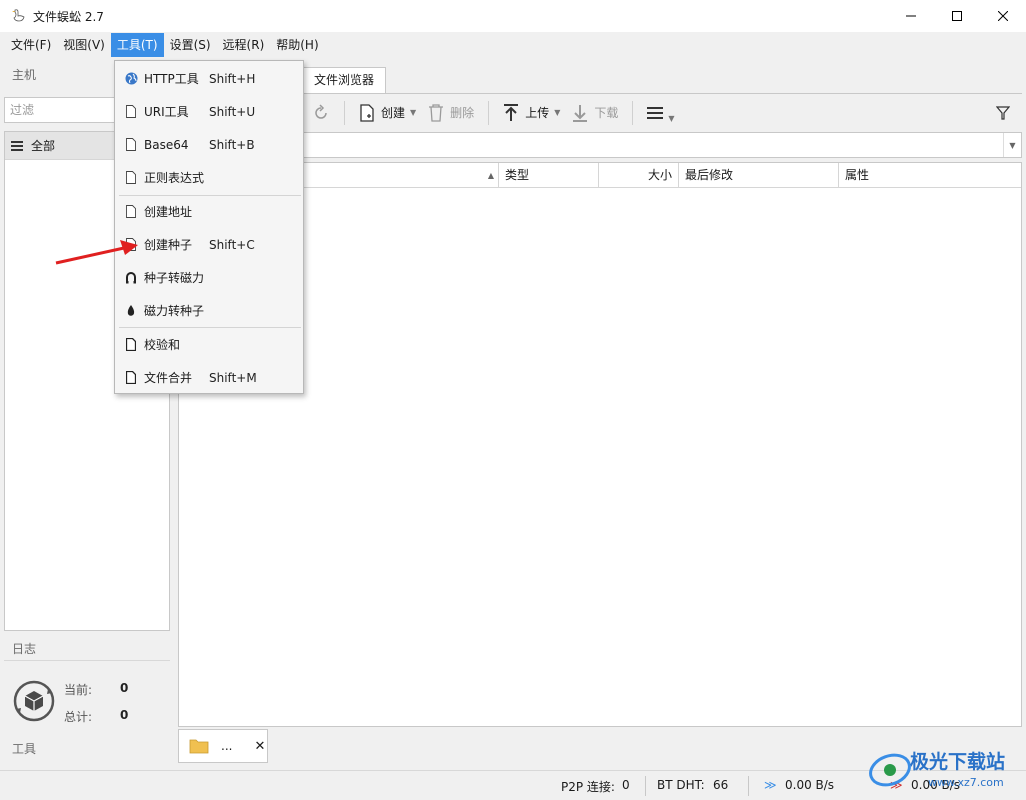 This screenshot has width=1026, height=800. I want to click on current-value: 0, so click(124, 688).